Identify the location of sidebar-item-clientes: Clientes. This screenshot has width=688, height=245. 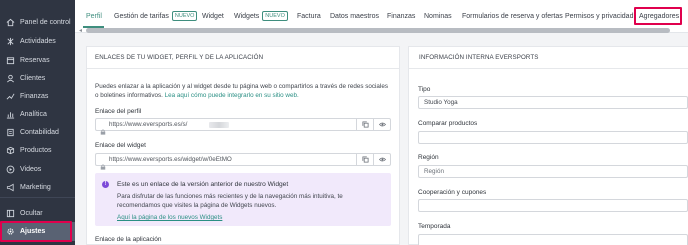
(37, 78).